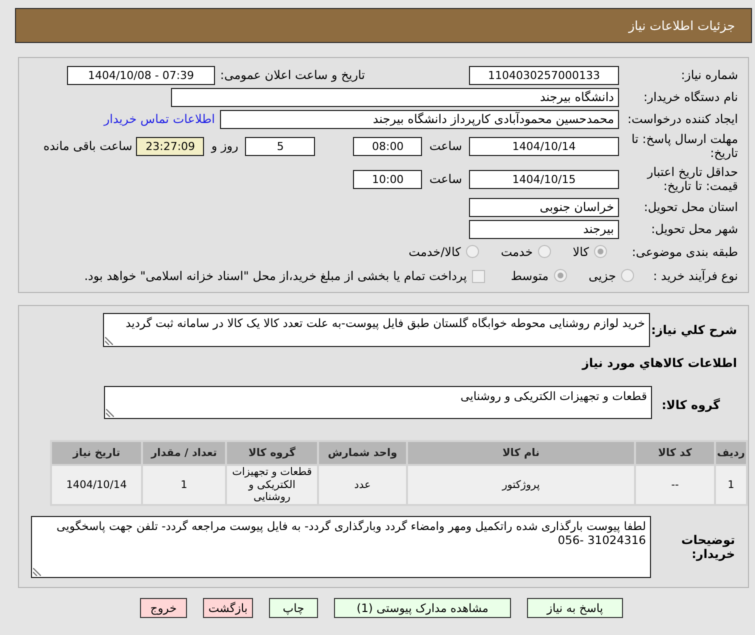 This screenshot has width=755, height=635. What do you see at coordinates (684, 146) in the screenshot?
I see `field-label: مهلت ارسال پاسخ: تا تاریخ:` at bounding box center [684, 146].